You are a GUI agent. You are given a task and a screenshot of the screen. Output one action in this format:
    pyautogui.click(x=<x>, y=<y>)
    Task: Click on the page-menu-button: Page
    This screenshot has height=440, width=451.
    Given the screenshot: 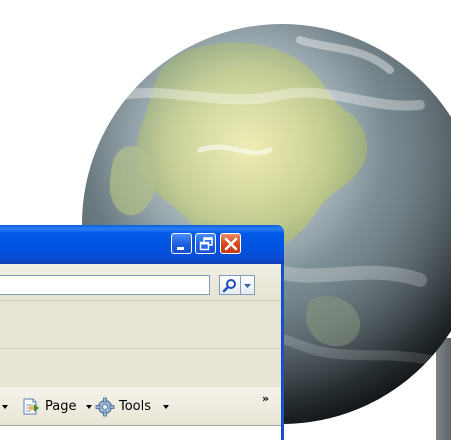 What is the action you would take?
    pyautogui.click(x=63, y=407)
    